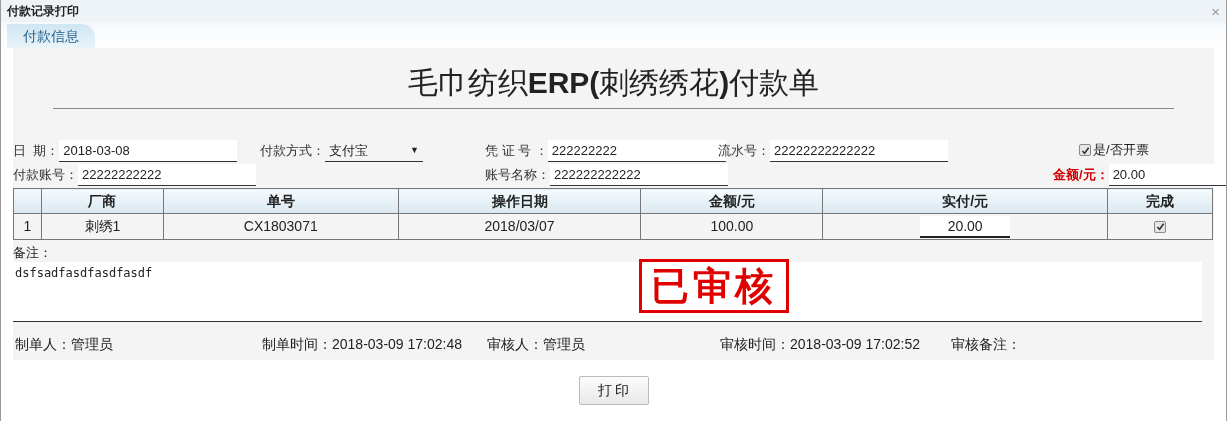  What do you see at coordinates (148, 151) in the screenshot?
I see `input-field: 2018-03-08` at bounding box center [148, 151].